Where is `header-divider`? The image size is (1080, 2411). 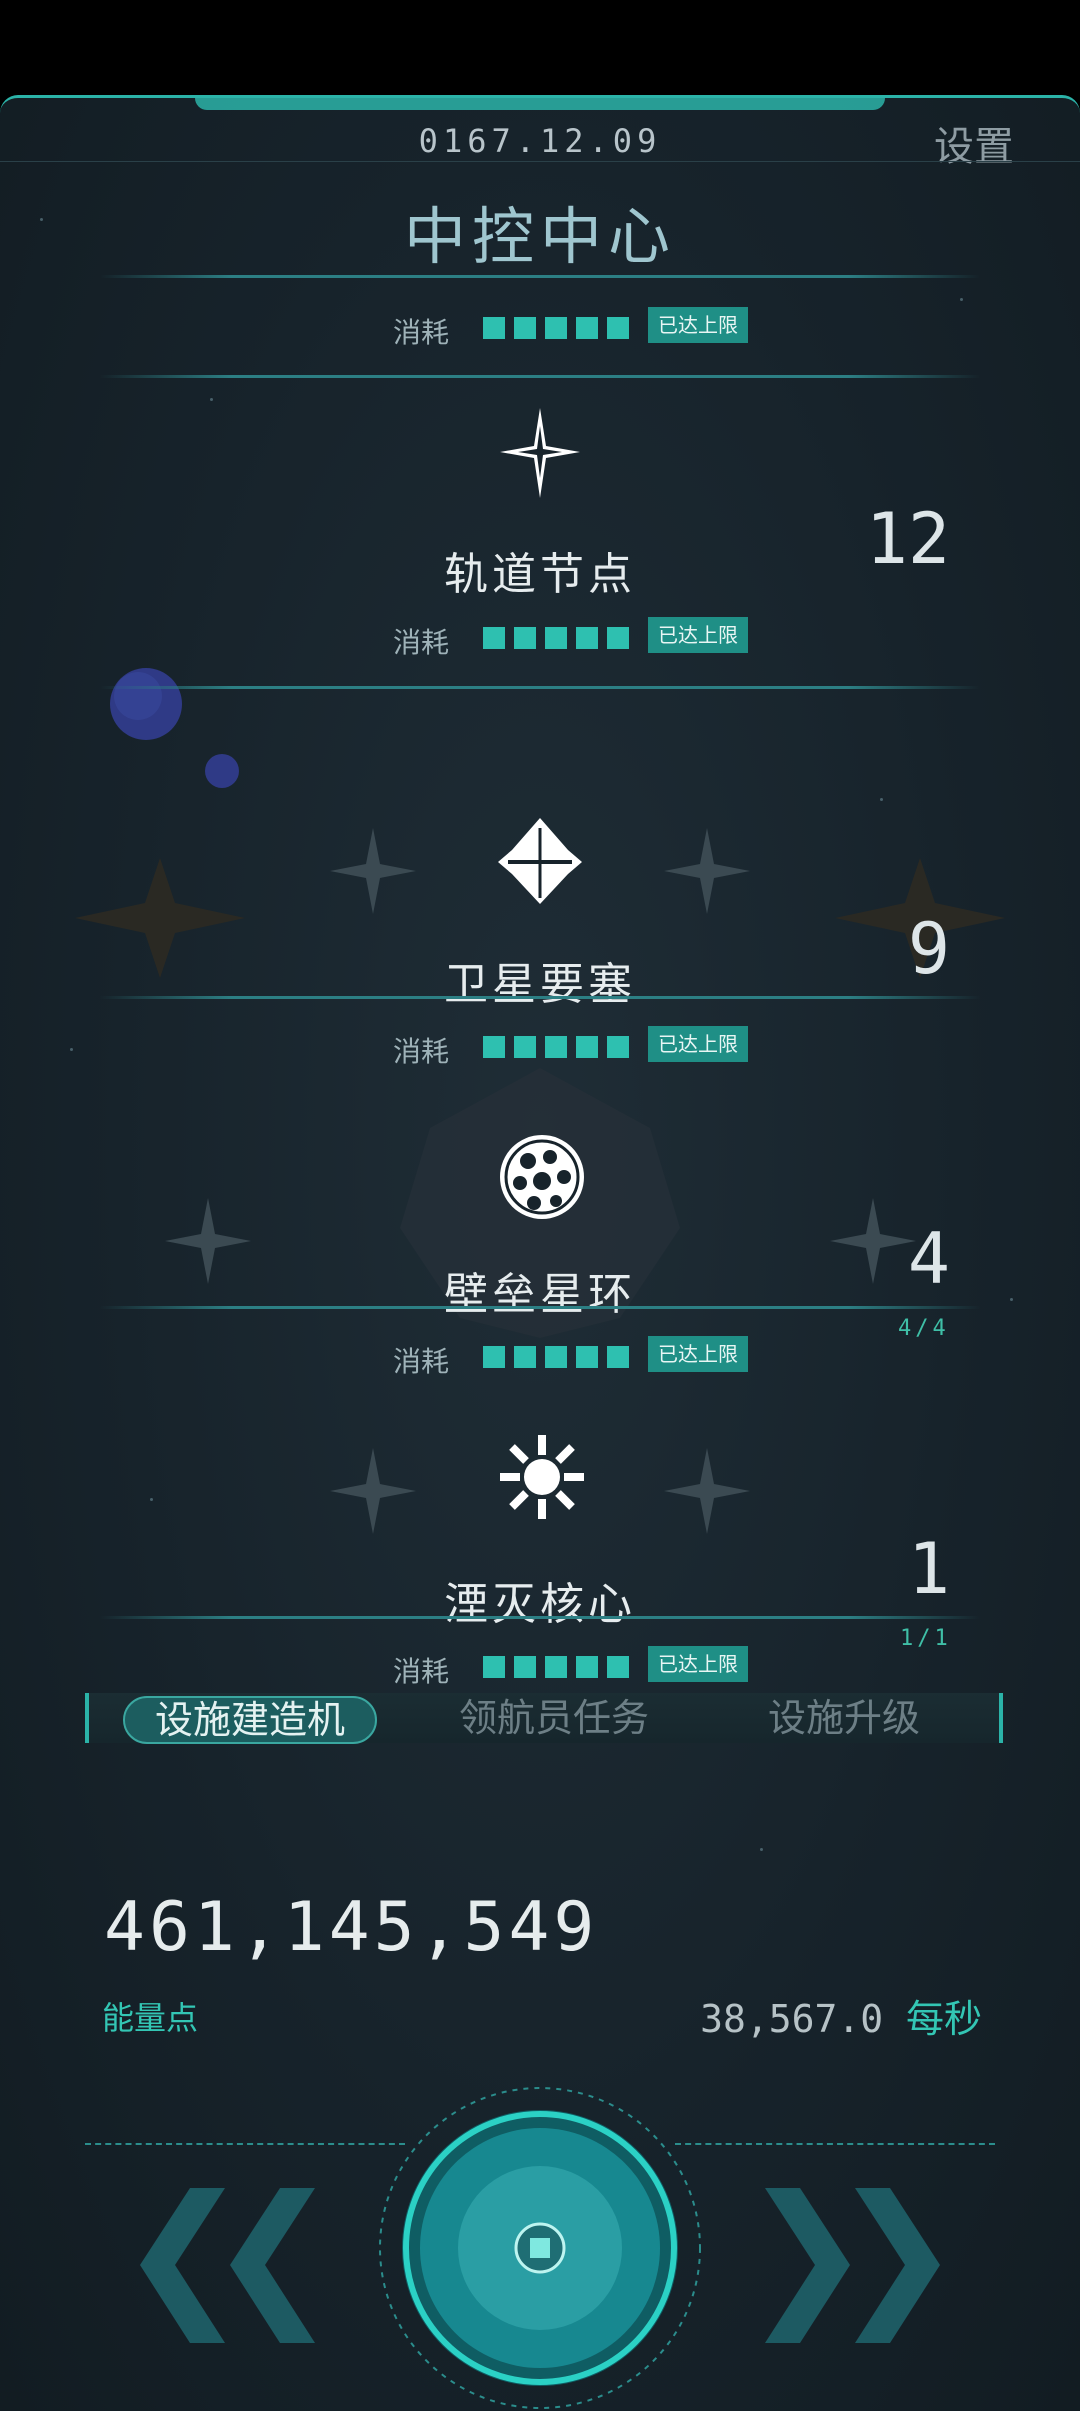 header-divider is located at coordinates (540, 161).